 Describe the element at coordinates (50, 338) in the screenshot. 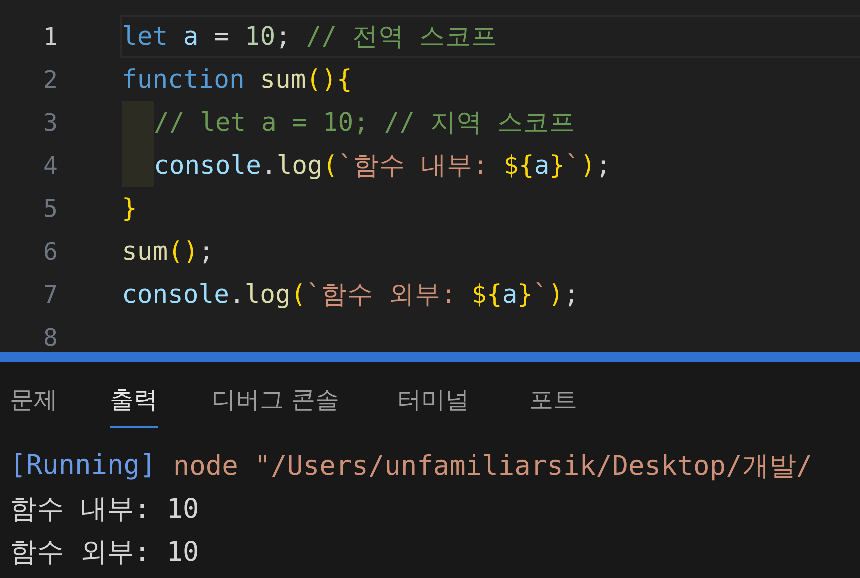

I see `line-number: 8` at that location.